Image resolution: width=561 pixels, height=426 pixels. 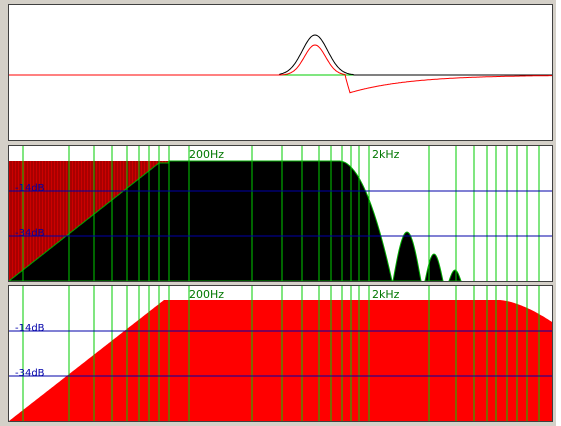 What do you see at coordinates (386, 154) in the screenshot?
I see `spectrum-freq-label-2khz: 2kHz` at bounding box center [386, 154].